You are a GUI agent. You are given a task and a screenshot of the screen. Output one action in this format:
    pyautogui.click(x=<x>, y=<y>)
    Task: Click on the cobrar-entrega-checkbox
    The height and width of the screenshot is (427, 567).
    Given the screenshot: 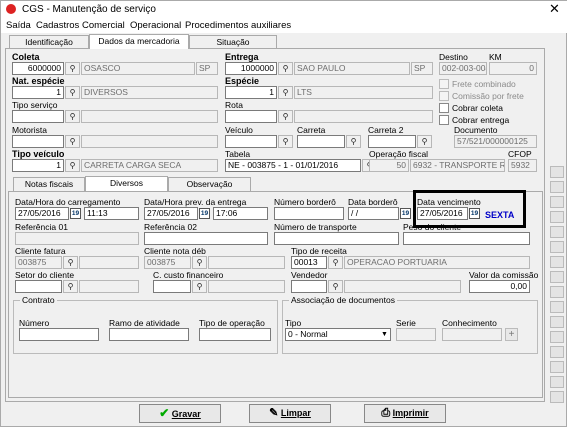 What is the action you would take?
    pyautogui.click(x=444, y=120)
    